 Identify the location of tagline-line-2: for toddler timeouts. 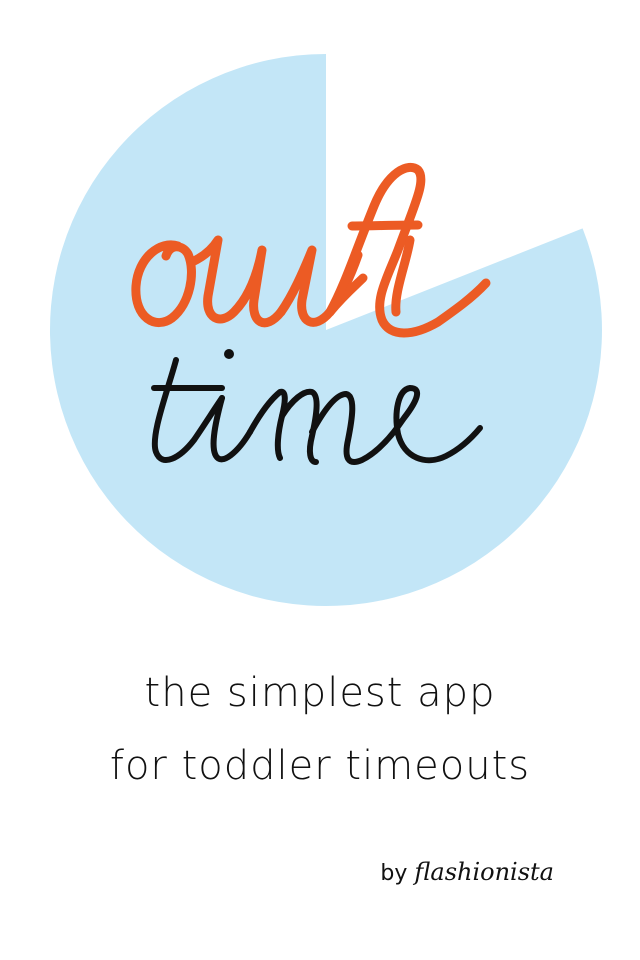
(320, 766).